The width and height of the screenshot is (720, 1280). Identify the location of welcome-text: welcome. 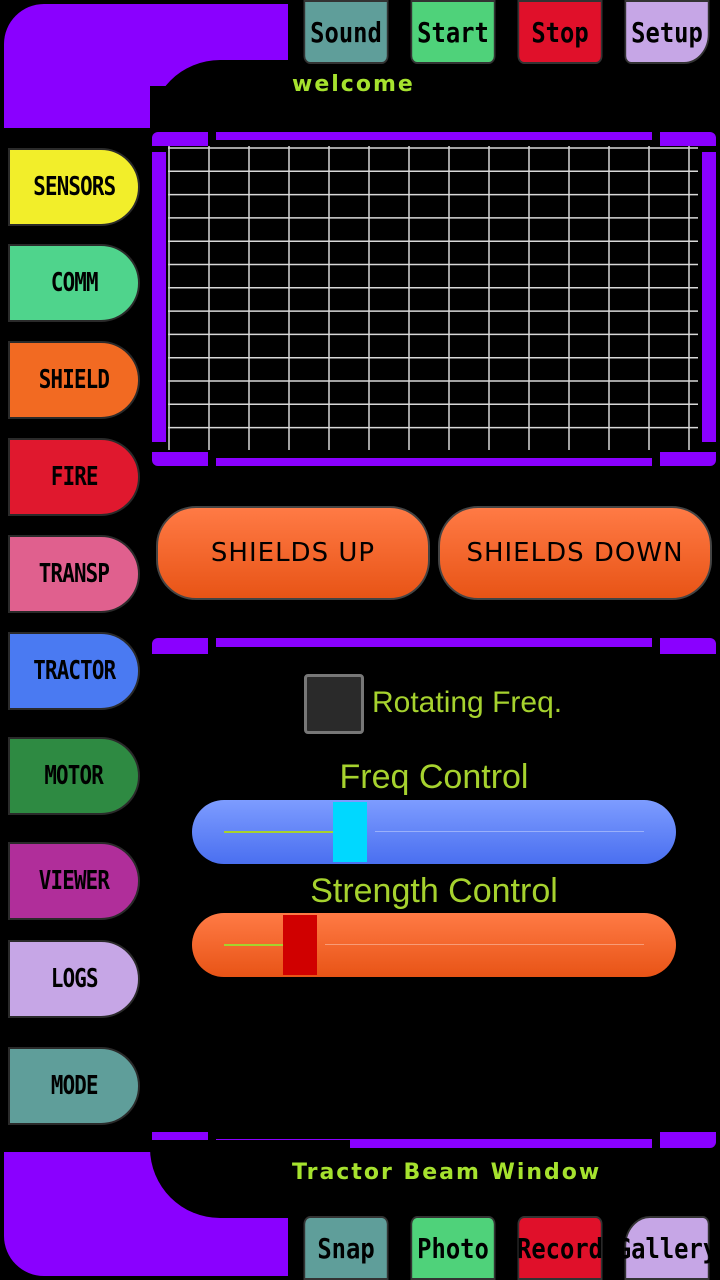
(353, 84).